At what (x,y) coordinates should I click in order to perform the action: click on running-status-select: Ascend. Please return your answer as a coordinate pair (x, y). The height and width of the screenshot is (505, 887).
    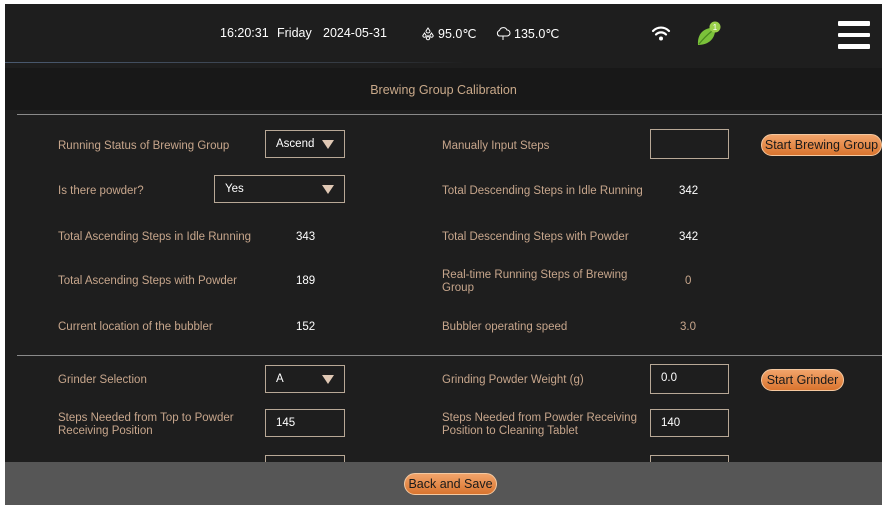
    Looking at the image, I should click on (305, 144).